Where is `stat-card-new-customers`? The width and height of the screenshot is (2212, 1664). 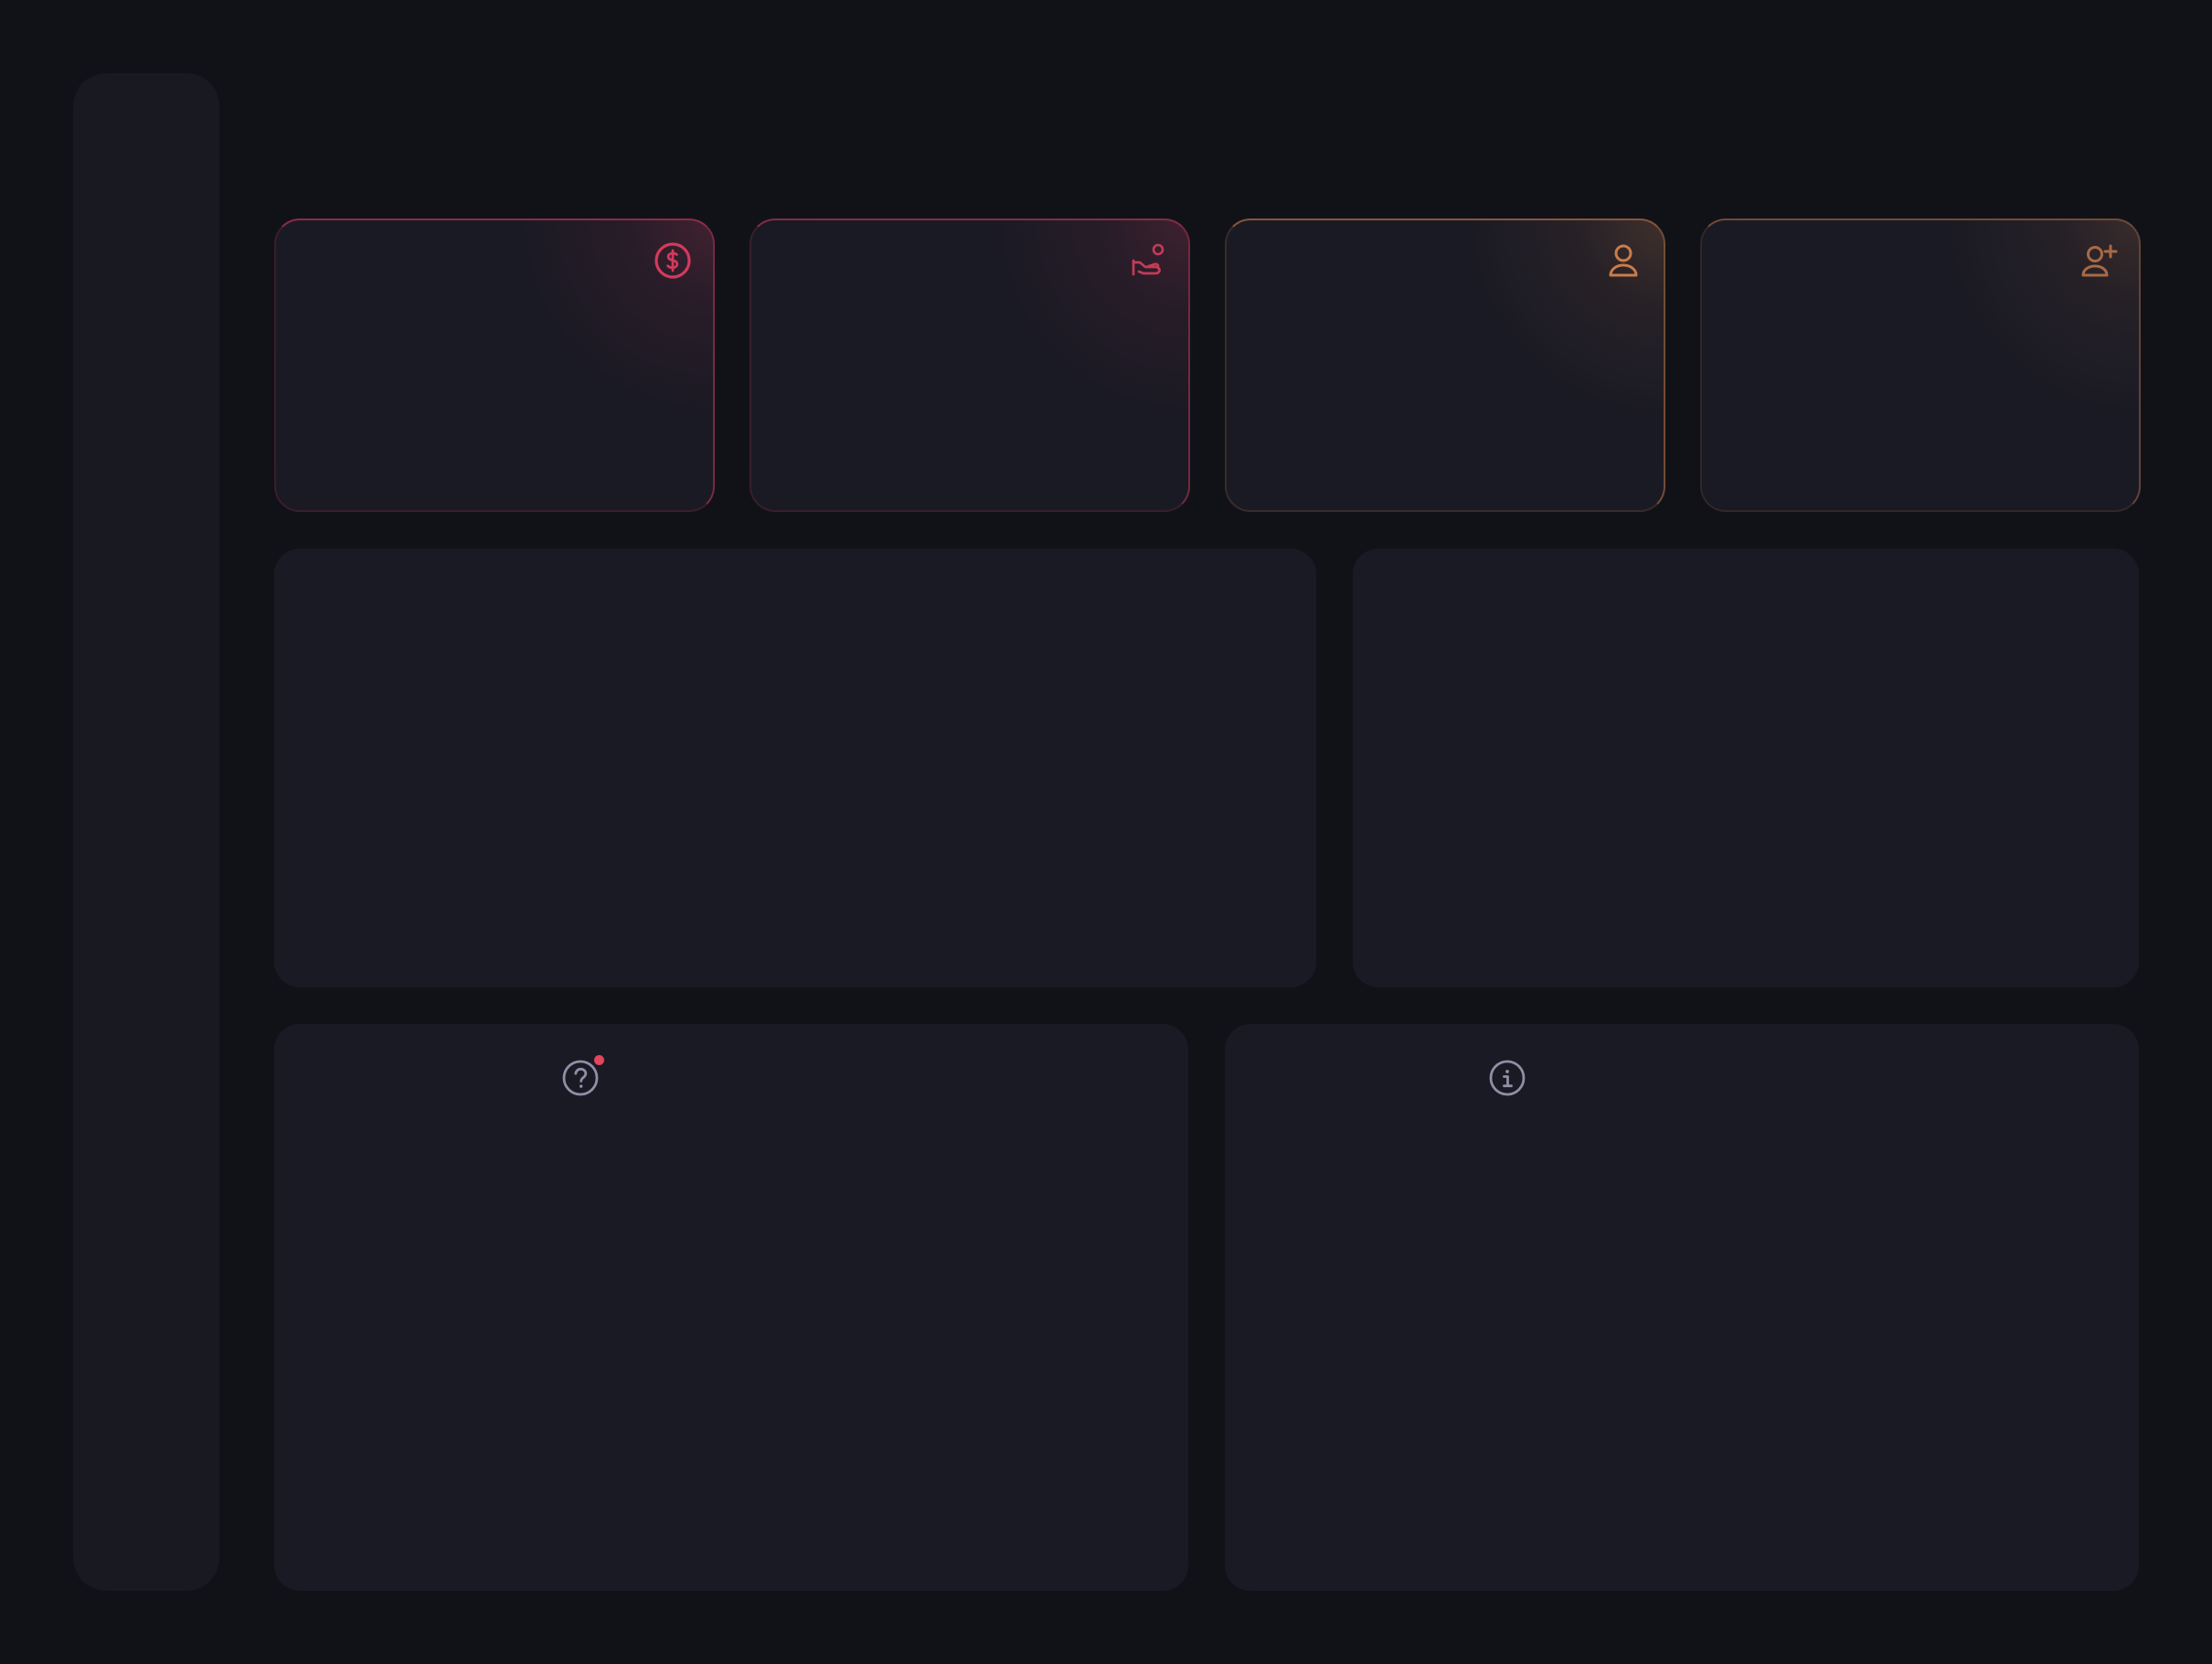
stat-card-new-customers is located at coordinates (1920, 365).